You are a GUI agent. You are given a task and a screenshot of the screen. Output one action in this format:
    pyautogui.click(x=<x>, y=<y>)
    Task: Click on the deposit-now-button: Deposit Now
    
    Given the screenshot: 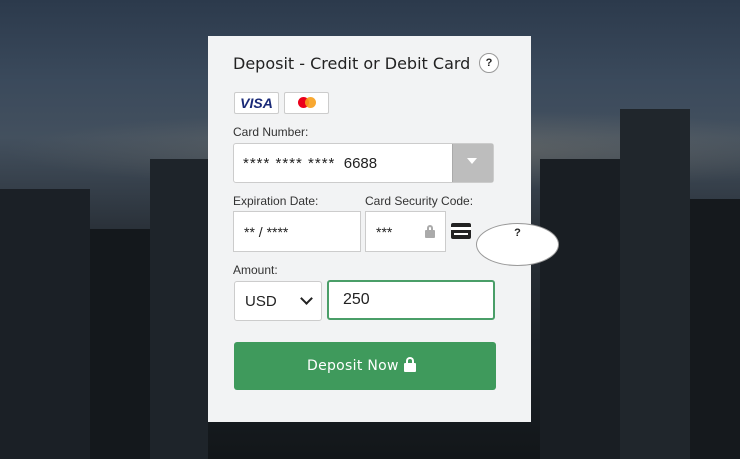 What is the action you would take?
    pyautogui.click(x=365, y=366)
    